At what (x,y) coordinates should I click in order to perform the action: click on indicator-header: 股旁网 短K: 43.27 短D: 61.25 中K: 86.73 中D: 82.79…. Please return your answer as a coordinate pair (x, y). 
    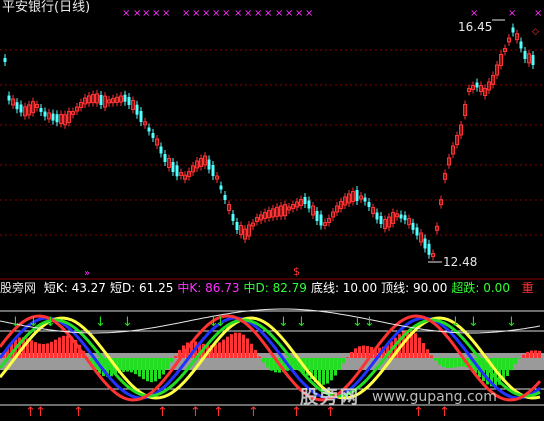
    Looking at the image, I should click on (272, 288).